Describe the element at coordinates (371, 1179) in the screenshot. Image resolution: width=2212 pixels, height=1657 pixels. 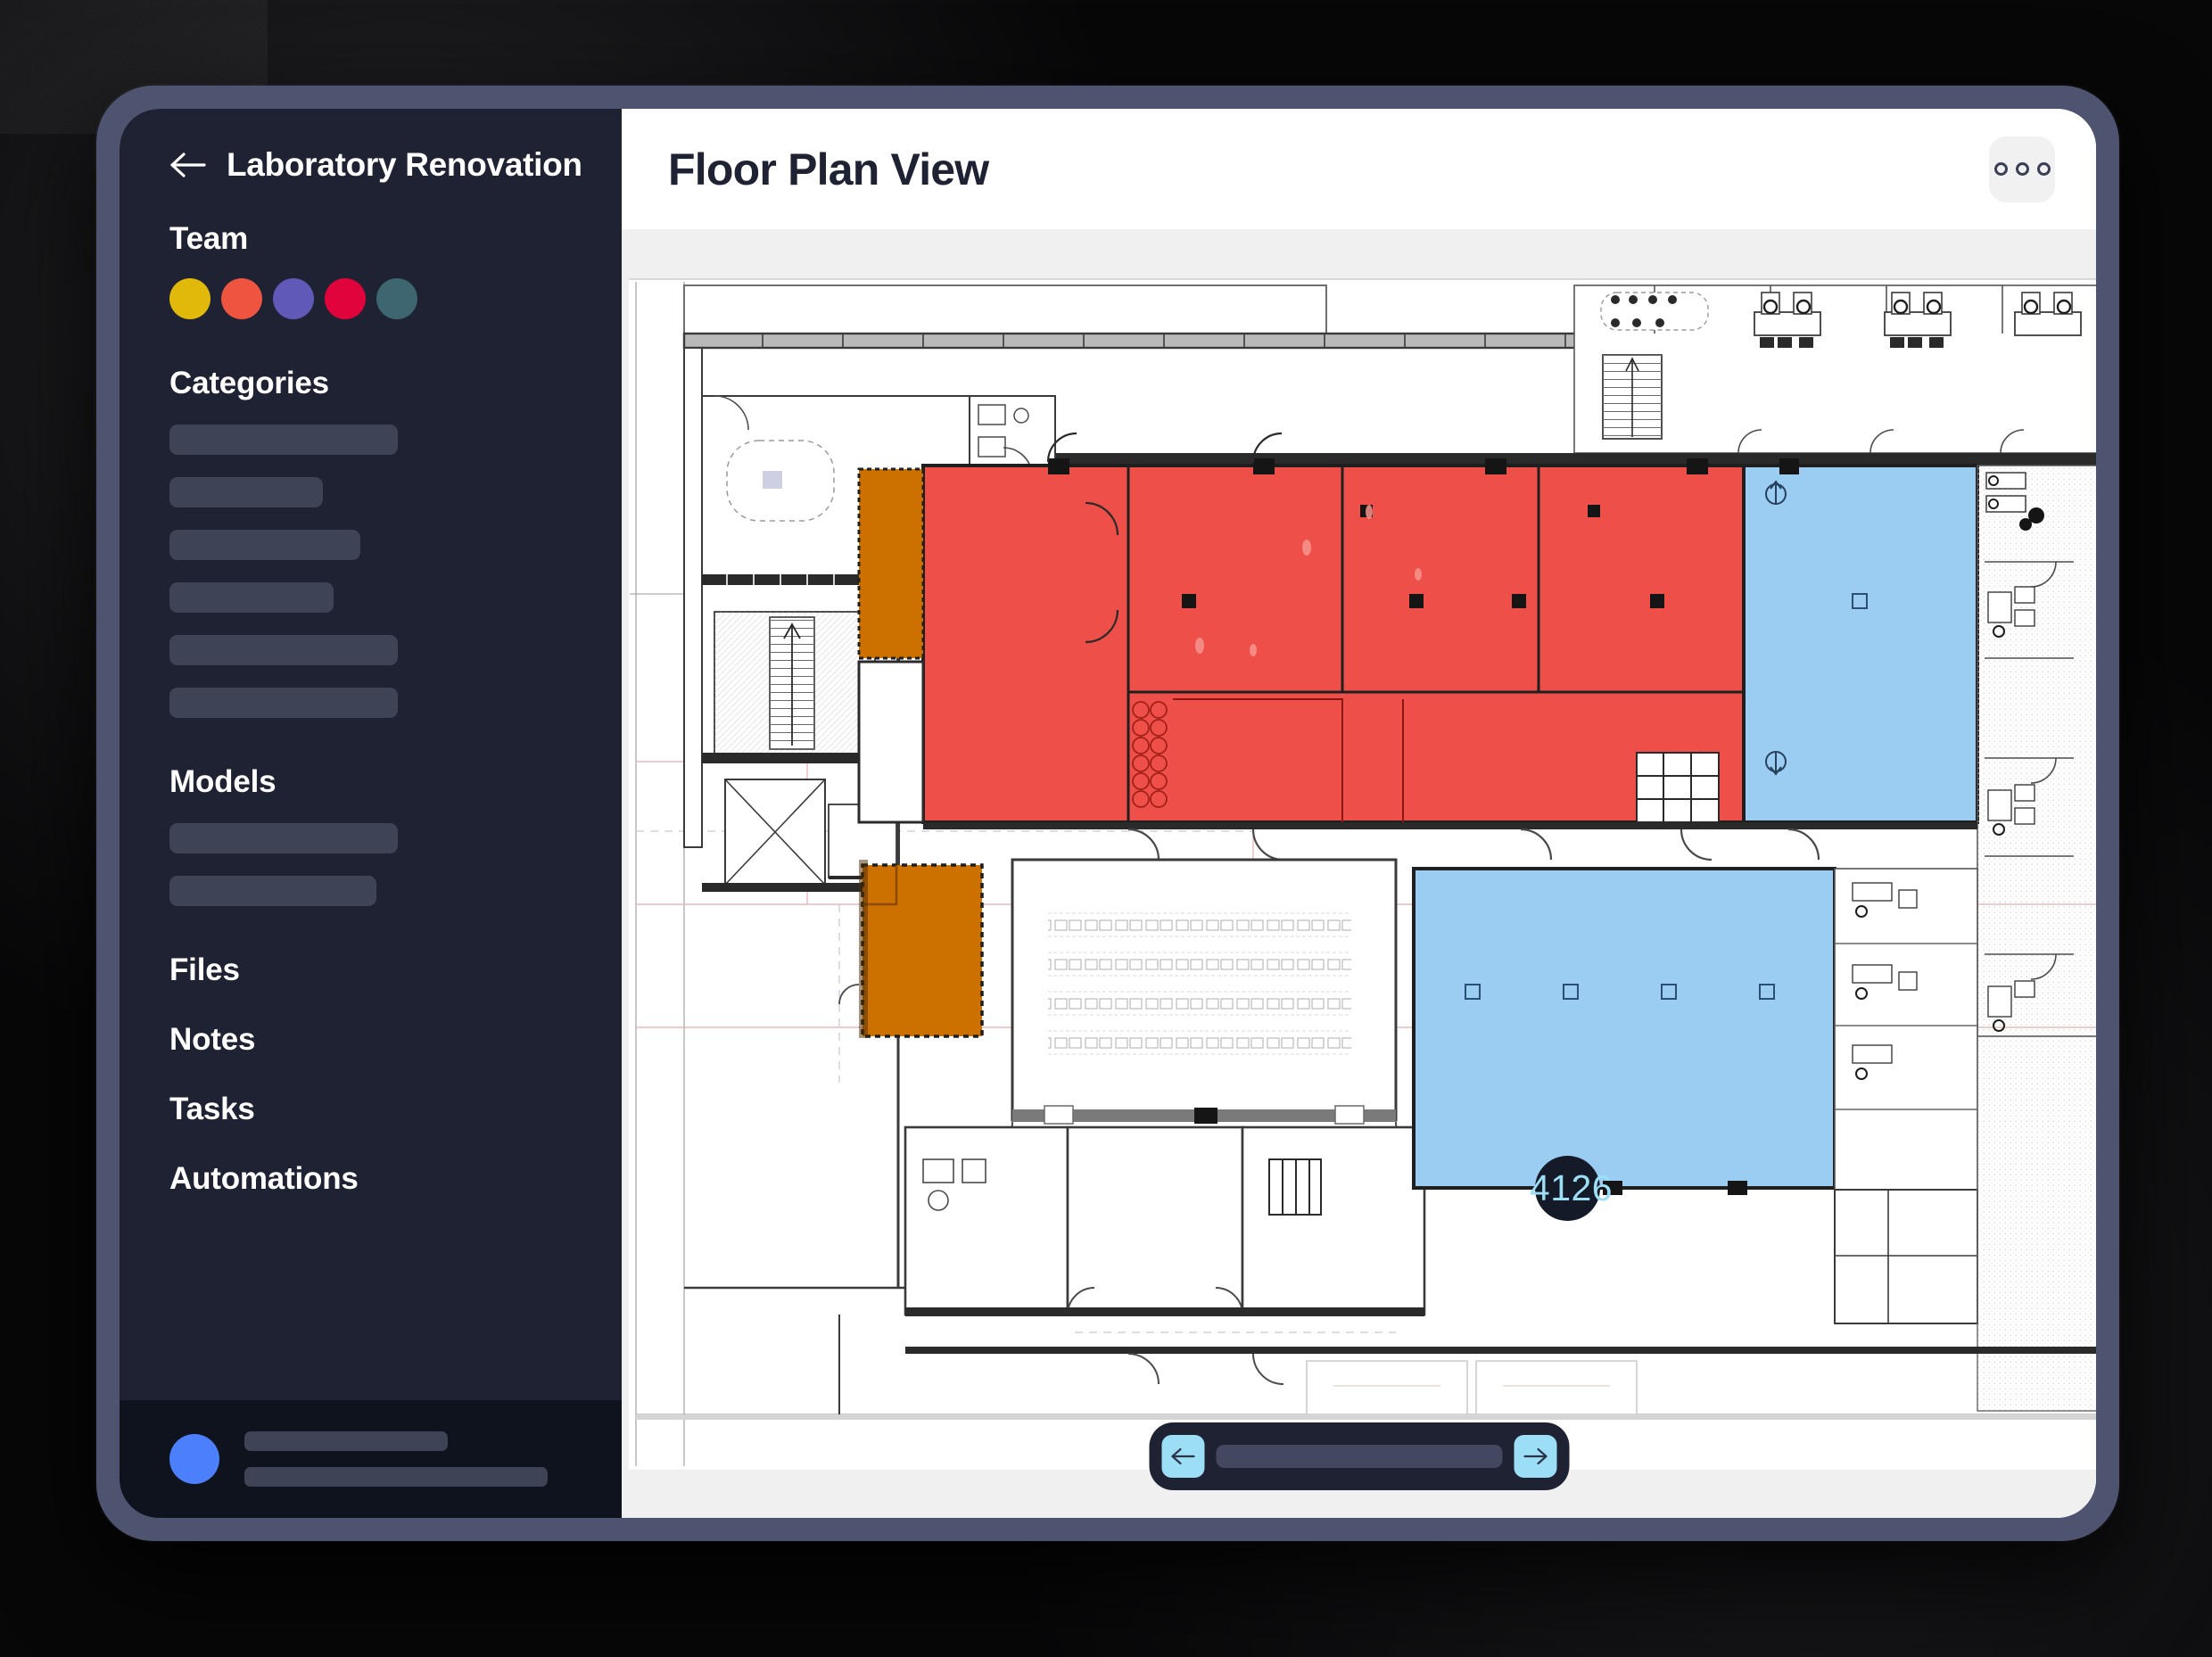
I see `sidebar-item-automations: Automations` at that location.